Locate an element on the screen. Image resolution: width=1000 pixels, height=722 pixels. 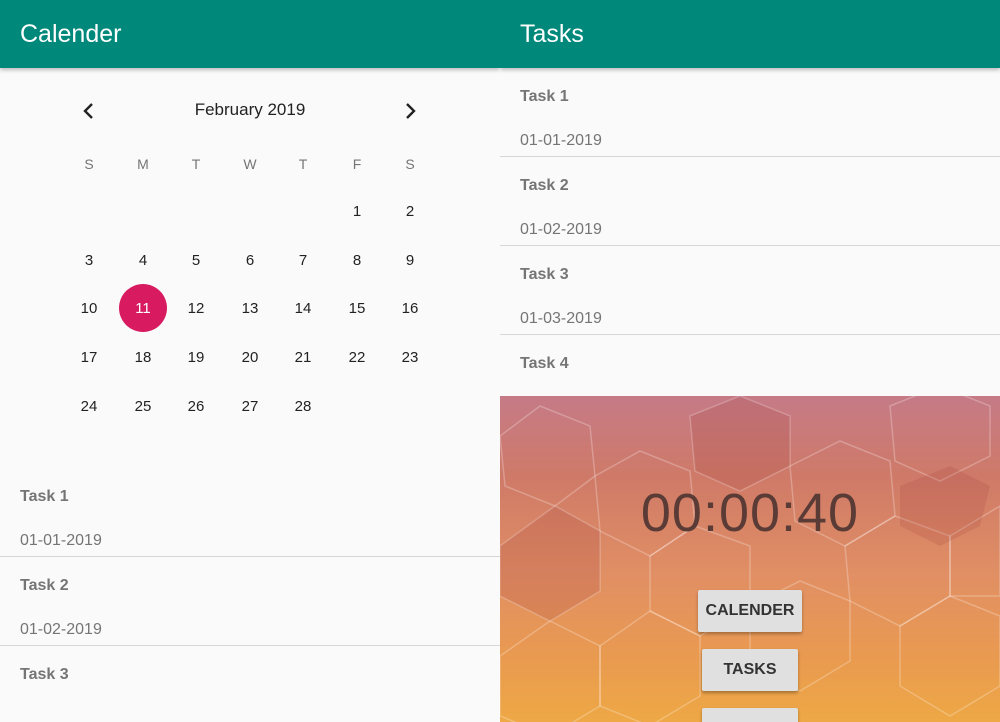
calendar-day: 10 is located at coordinates (89, 308).